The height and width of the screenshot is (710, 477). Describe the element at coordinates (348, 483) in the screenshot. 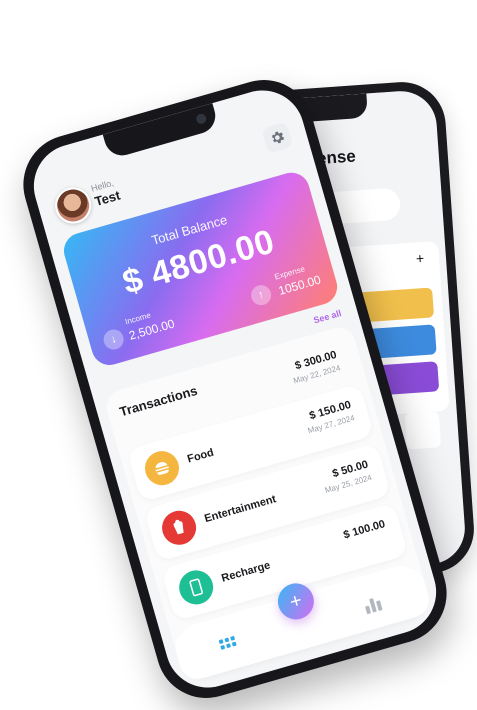

I see `transaction-date: May 25, 2024` at that location.